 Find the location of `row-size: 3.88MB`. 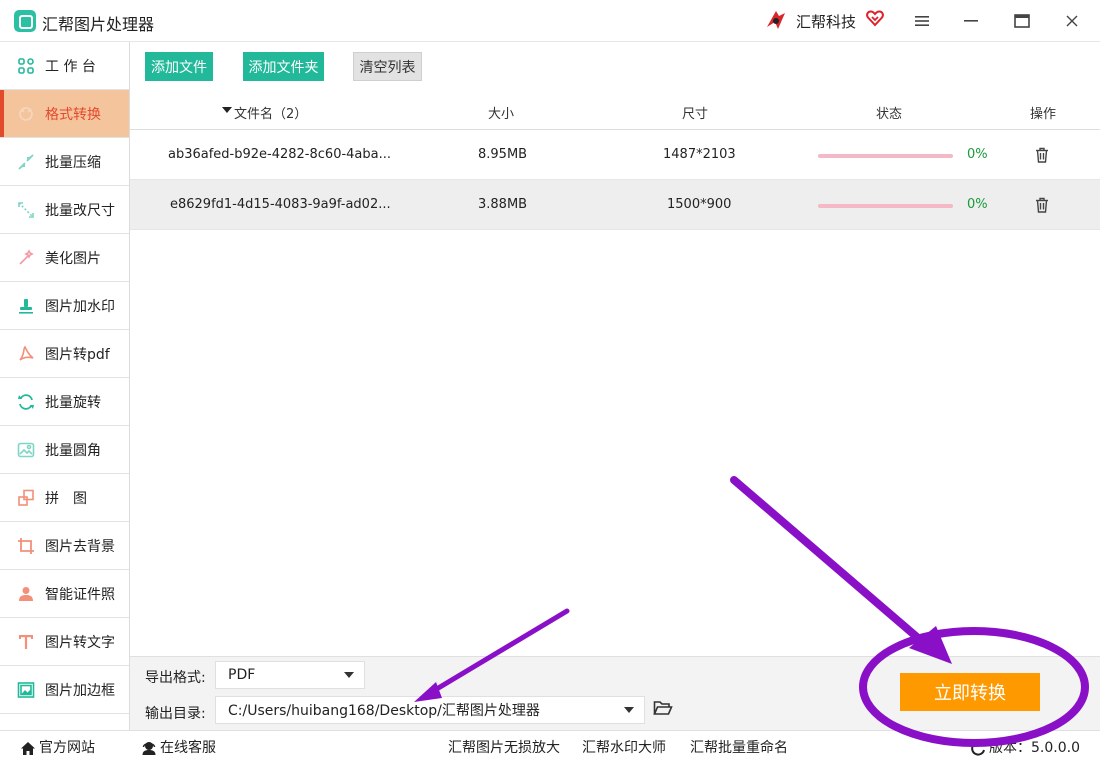

row-size: 3.88MB is located at coordinates (503, 204).